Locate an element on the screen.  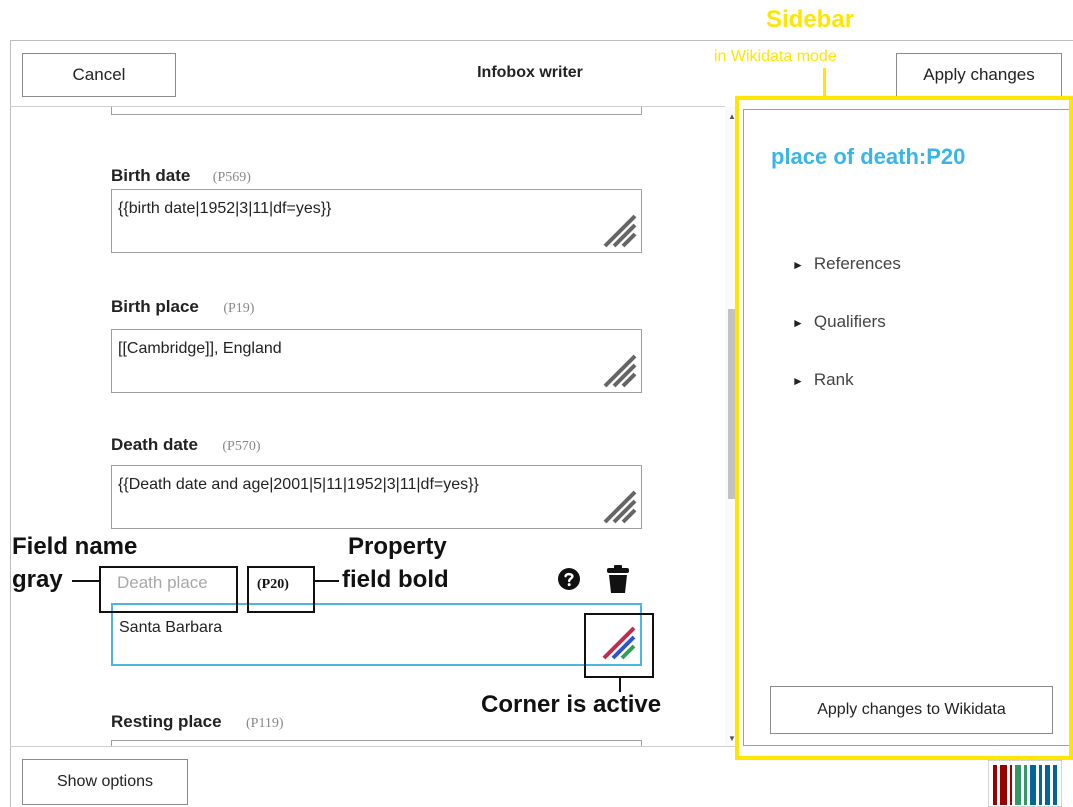
field-label: Birth date is located at coordinates (151, 175).